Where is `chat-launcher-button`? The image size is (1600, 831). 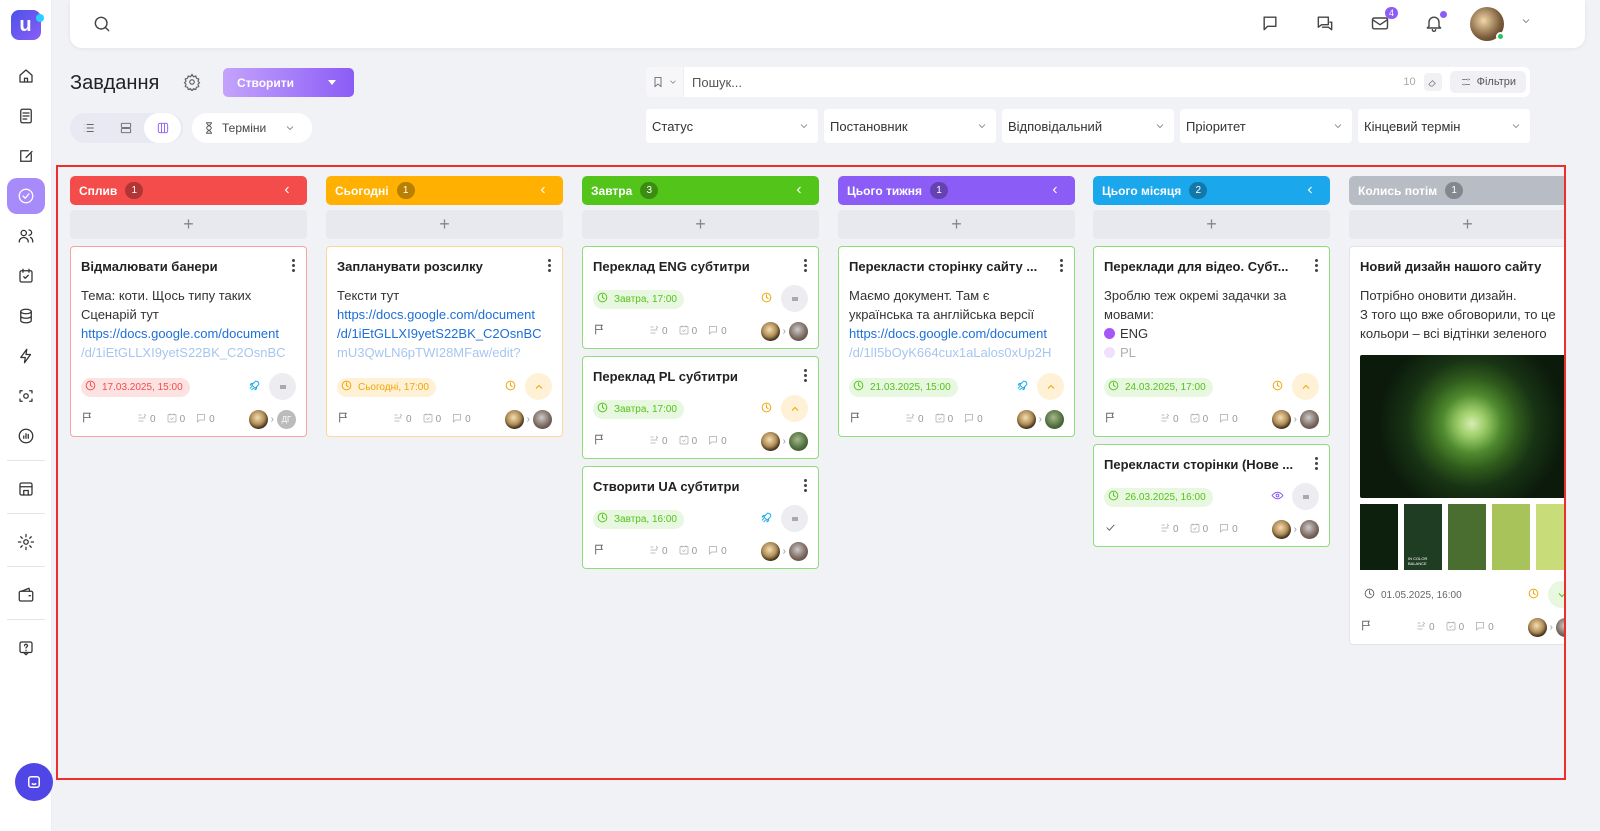
chat-launcher-button is located at coordinates (34, 782).